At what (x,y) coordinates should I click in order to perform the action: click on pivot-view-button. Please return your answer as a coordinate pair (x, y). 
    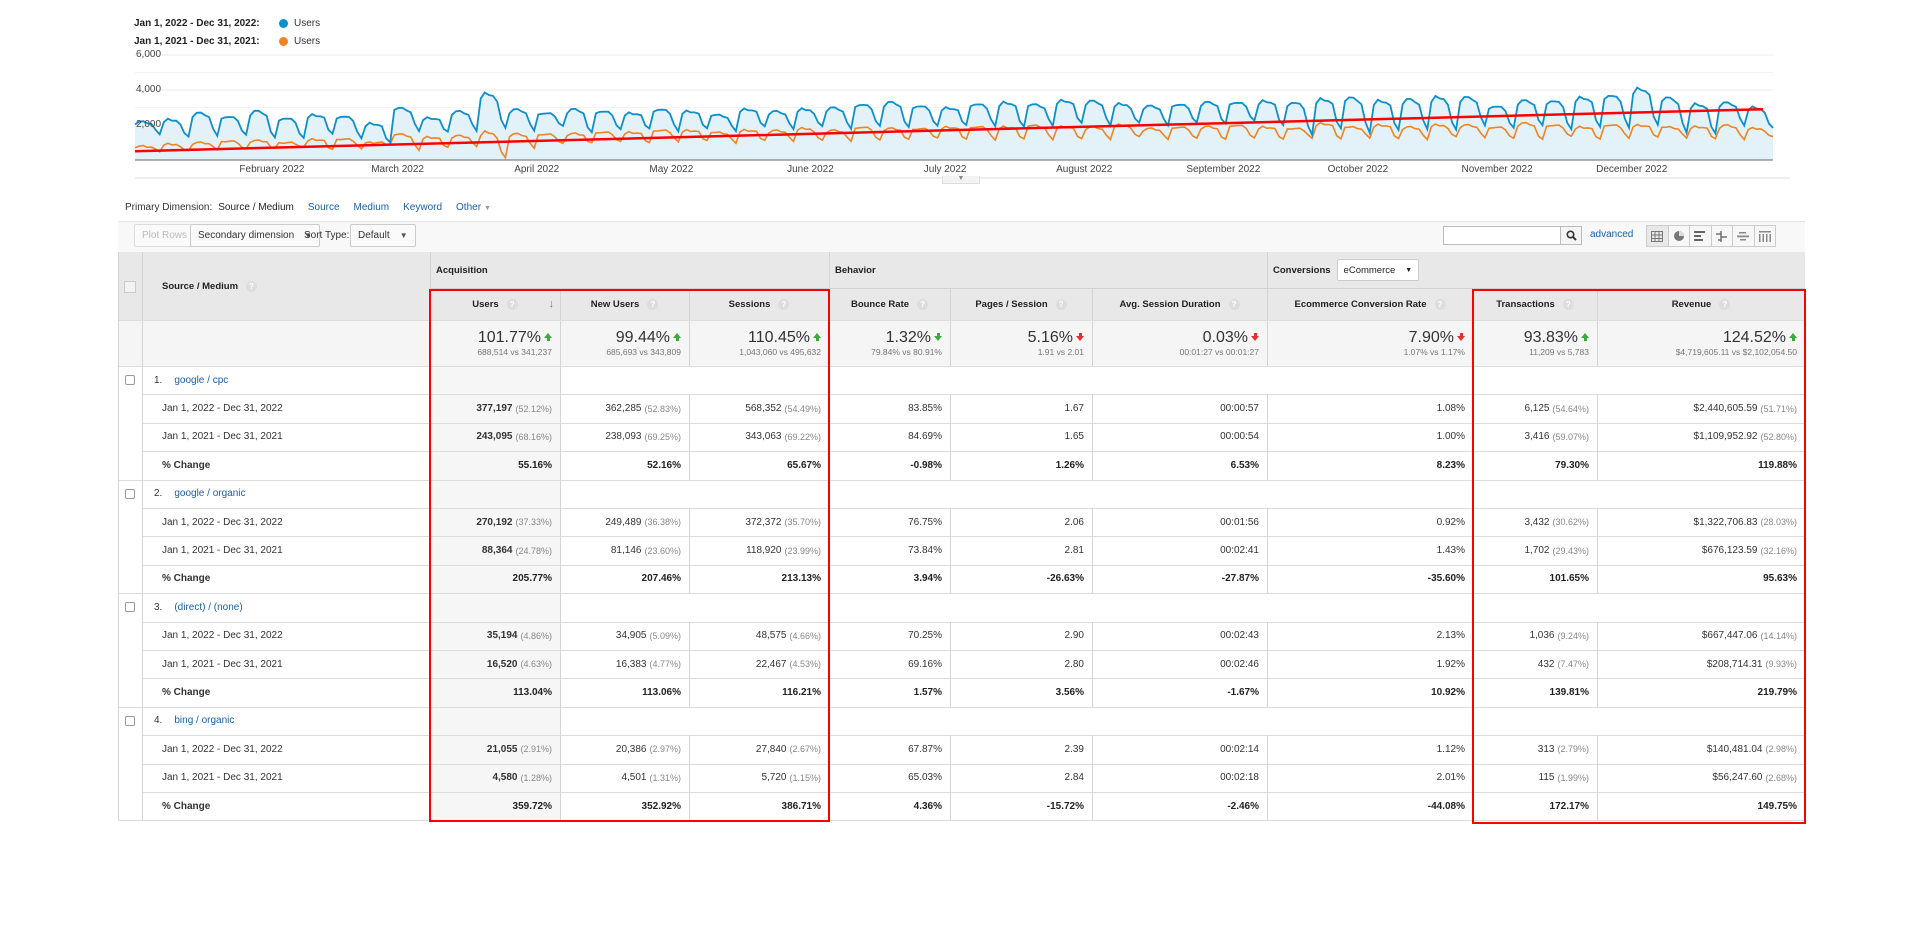
    Looking at the image, I should click on (1764, 236).